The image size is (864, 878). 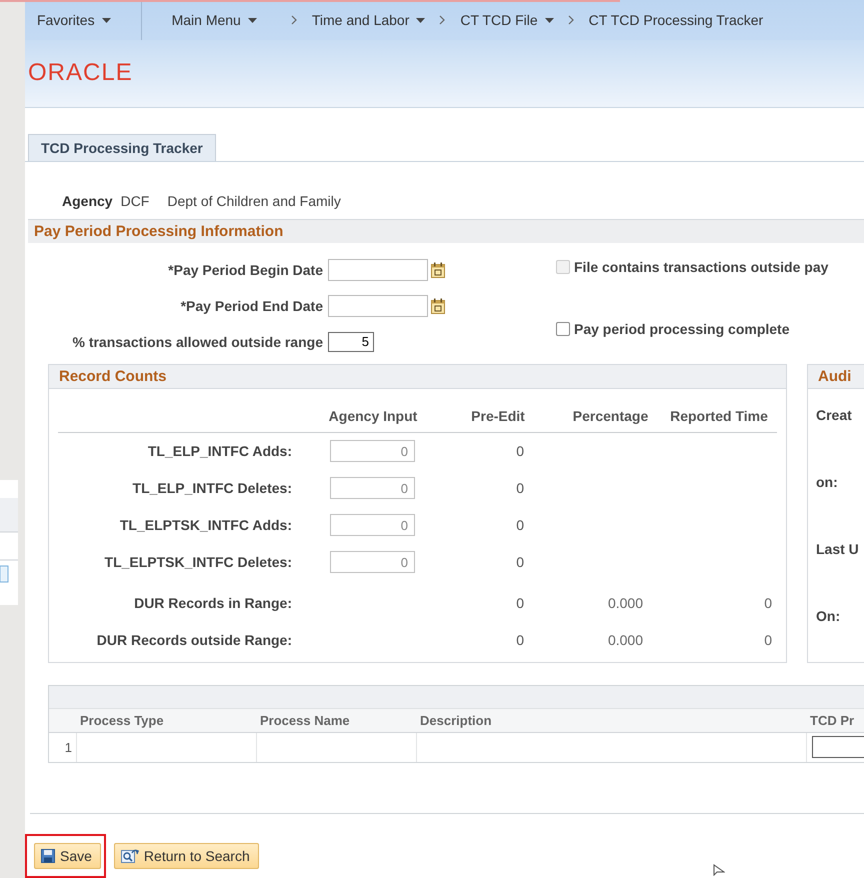 I want to click on menu-link: Main Menu, so click(x=214, y=20).